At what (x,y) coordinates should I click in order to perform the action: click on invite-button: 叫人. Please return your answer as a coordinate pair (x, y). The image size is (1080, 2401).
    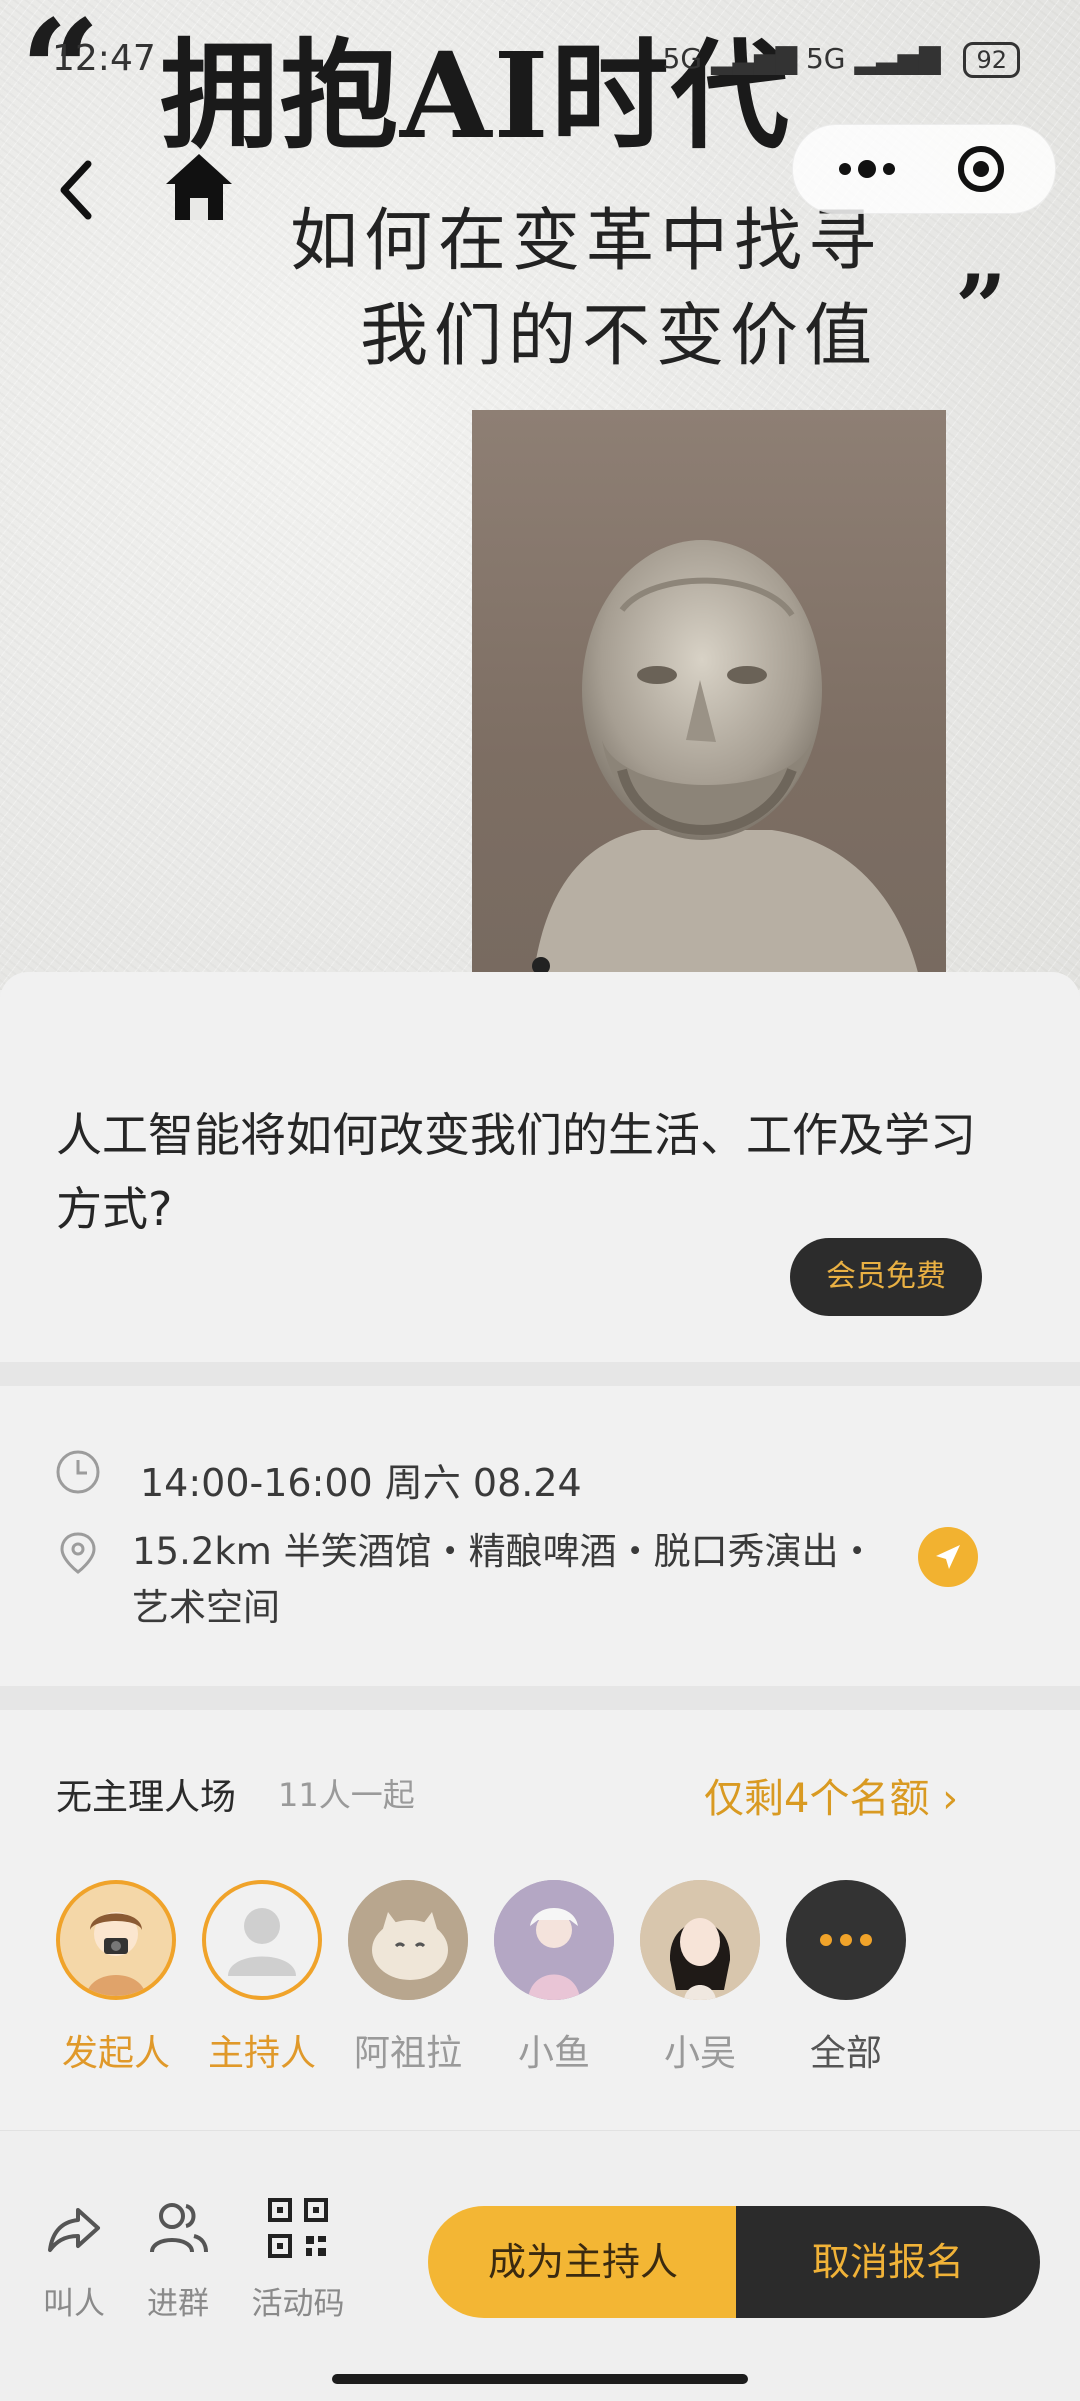
    Looking at the image, I should click on (74, 2259).